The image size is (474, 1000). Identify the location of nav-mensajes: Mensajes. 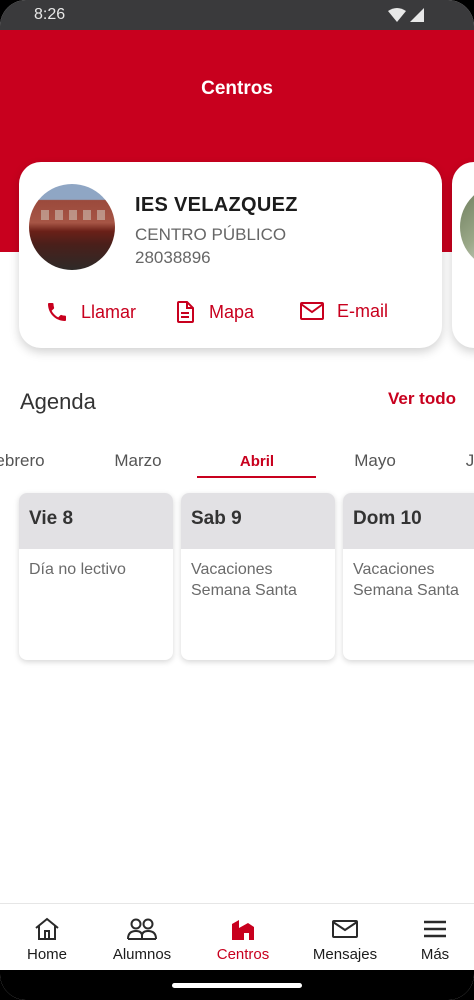
(345, 938).